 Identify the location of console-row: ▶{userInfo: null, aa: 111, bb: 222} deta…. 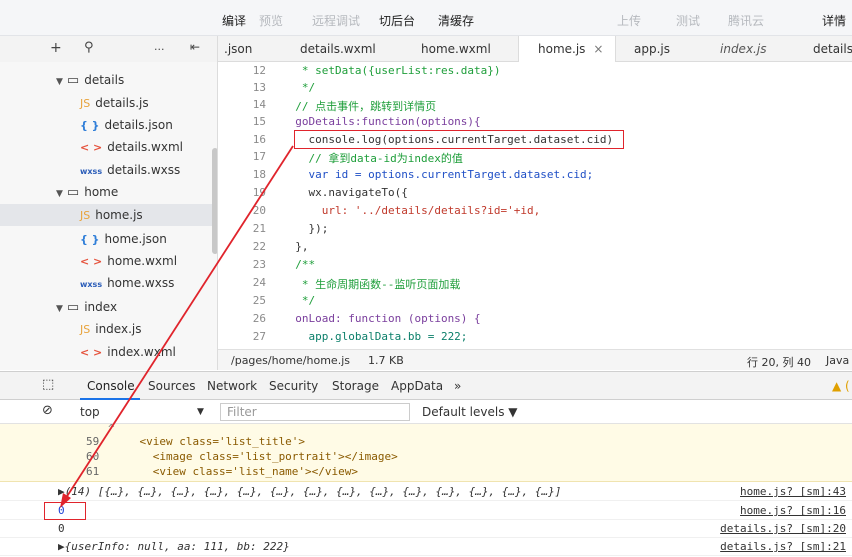
(426, 547).